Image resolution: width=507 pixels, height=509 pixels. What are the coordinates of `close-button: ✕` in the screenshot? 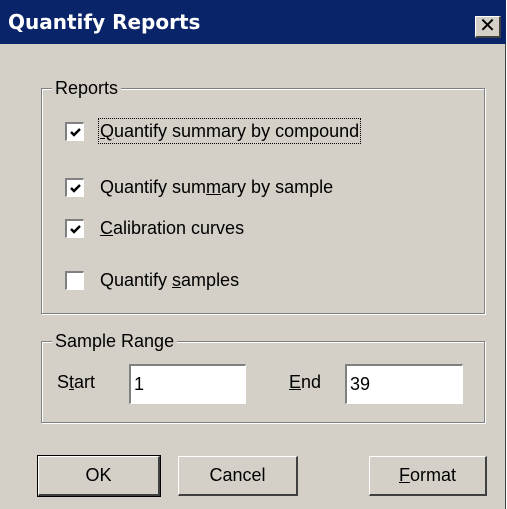 It's located at (488, 27).